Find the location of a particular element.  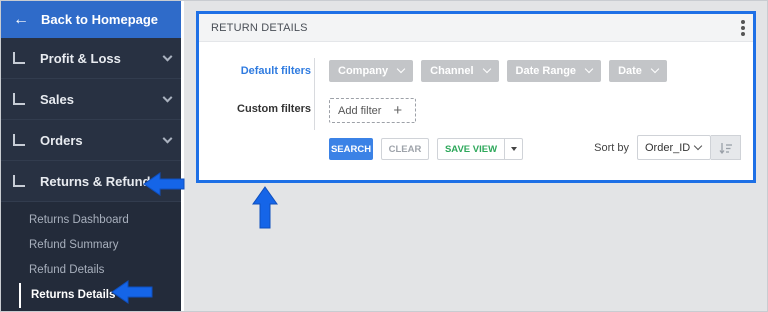

annotation-arrow-up-icon is located at coordinates (265, 207).